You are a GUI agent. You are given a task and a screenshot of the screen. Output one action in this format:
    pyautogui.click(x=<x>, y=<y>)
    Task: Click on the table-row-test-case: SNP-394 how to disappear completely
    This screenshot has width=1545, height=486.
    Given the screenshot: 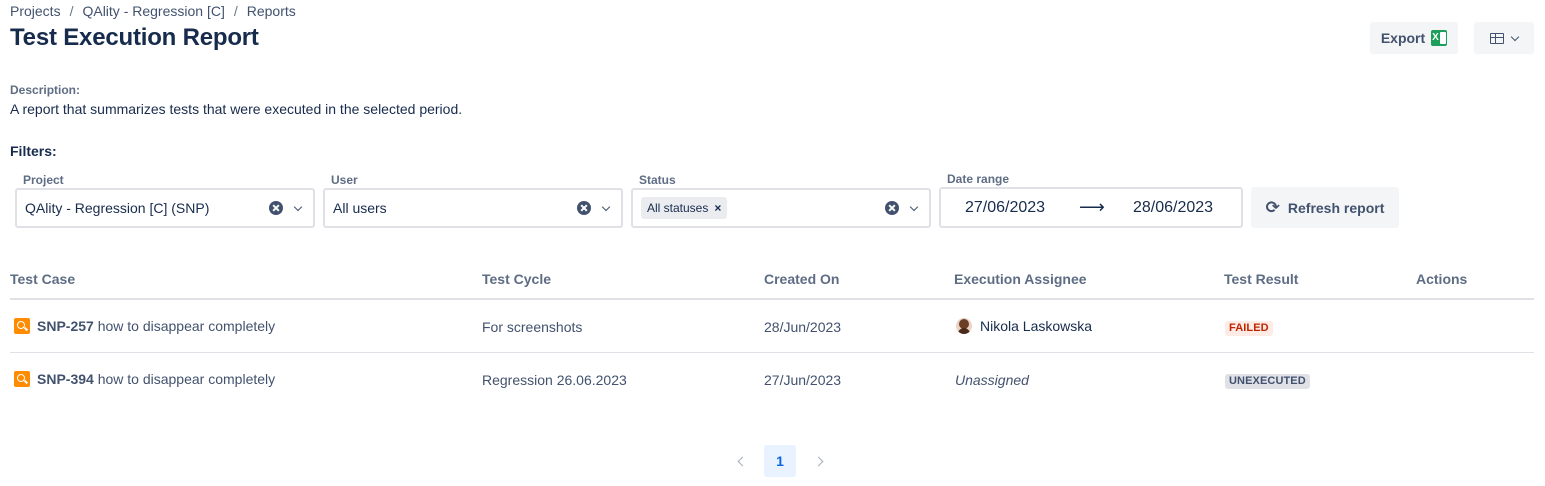 What is the action you would take?
    pyautogui.click(x=144, y=379)
    